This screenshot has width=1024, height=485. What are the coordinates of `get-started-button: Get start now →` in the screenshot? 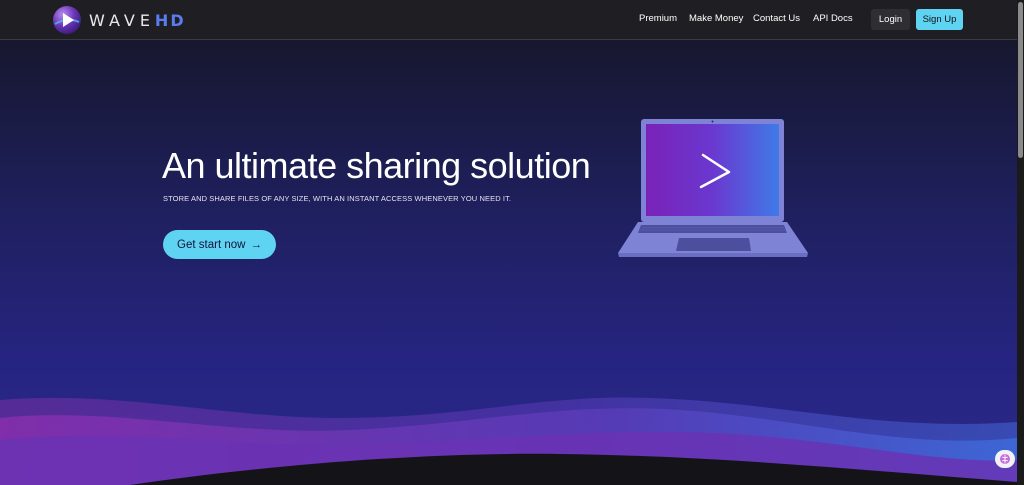 It's located at (219, 244).